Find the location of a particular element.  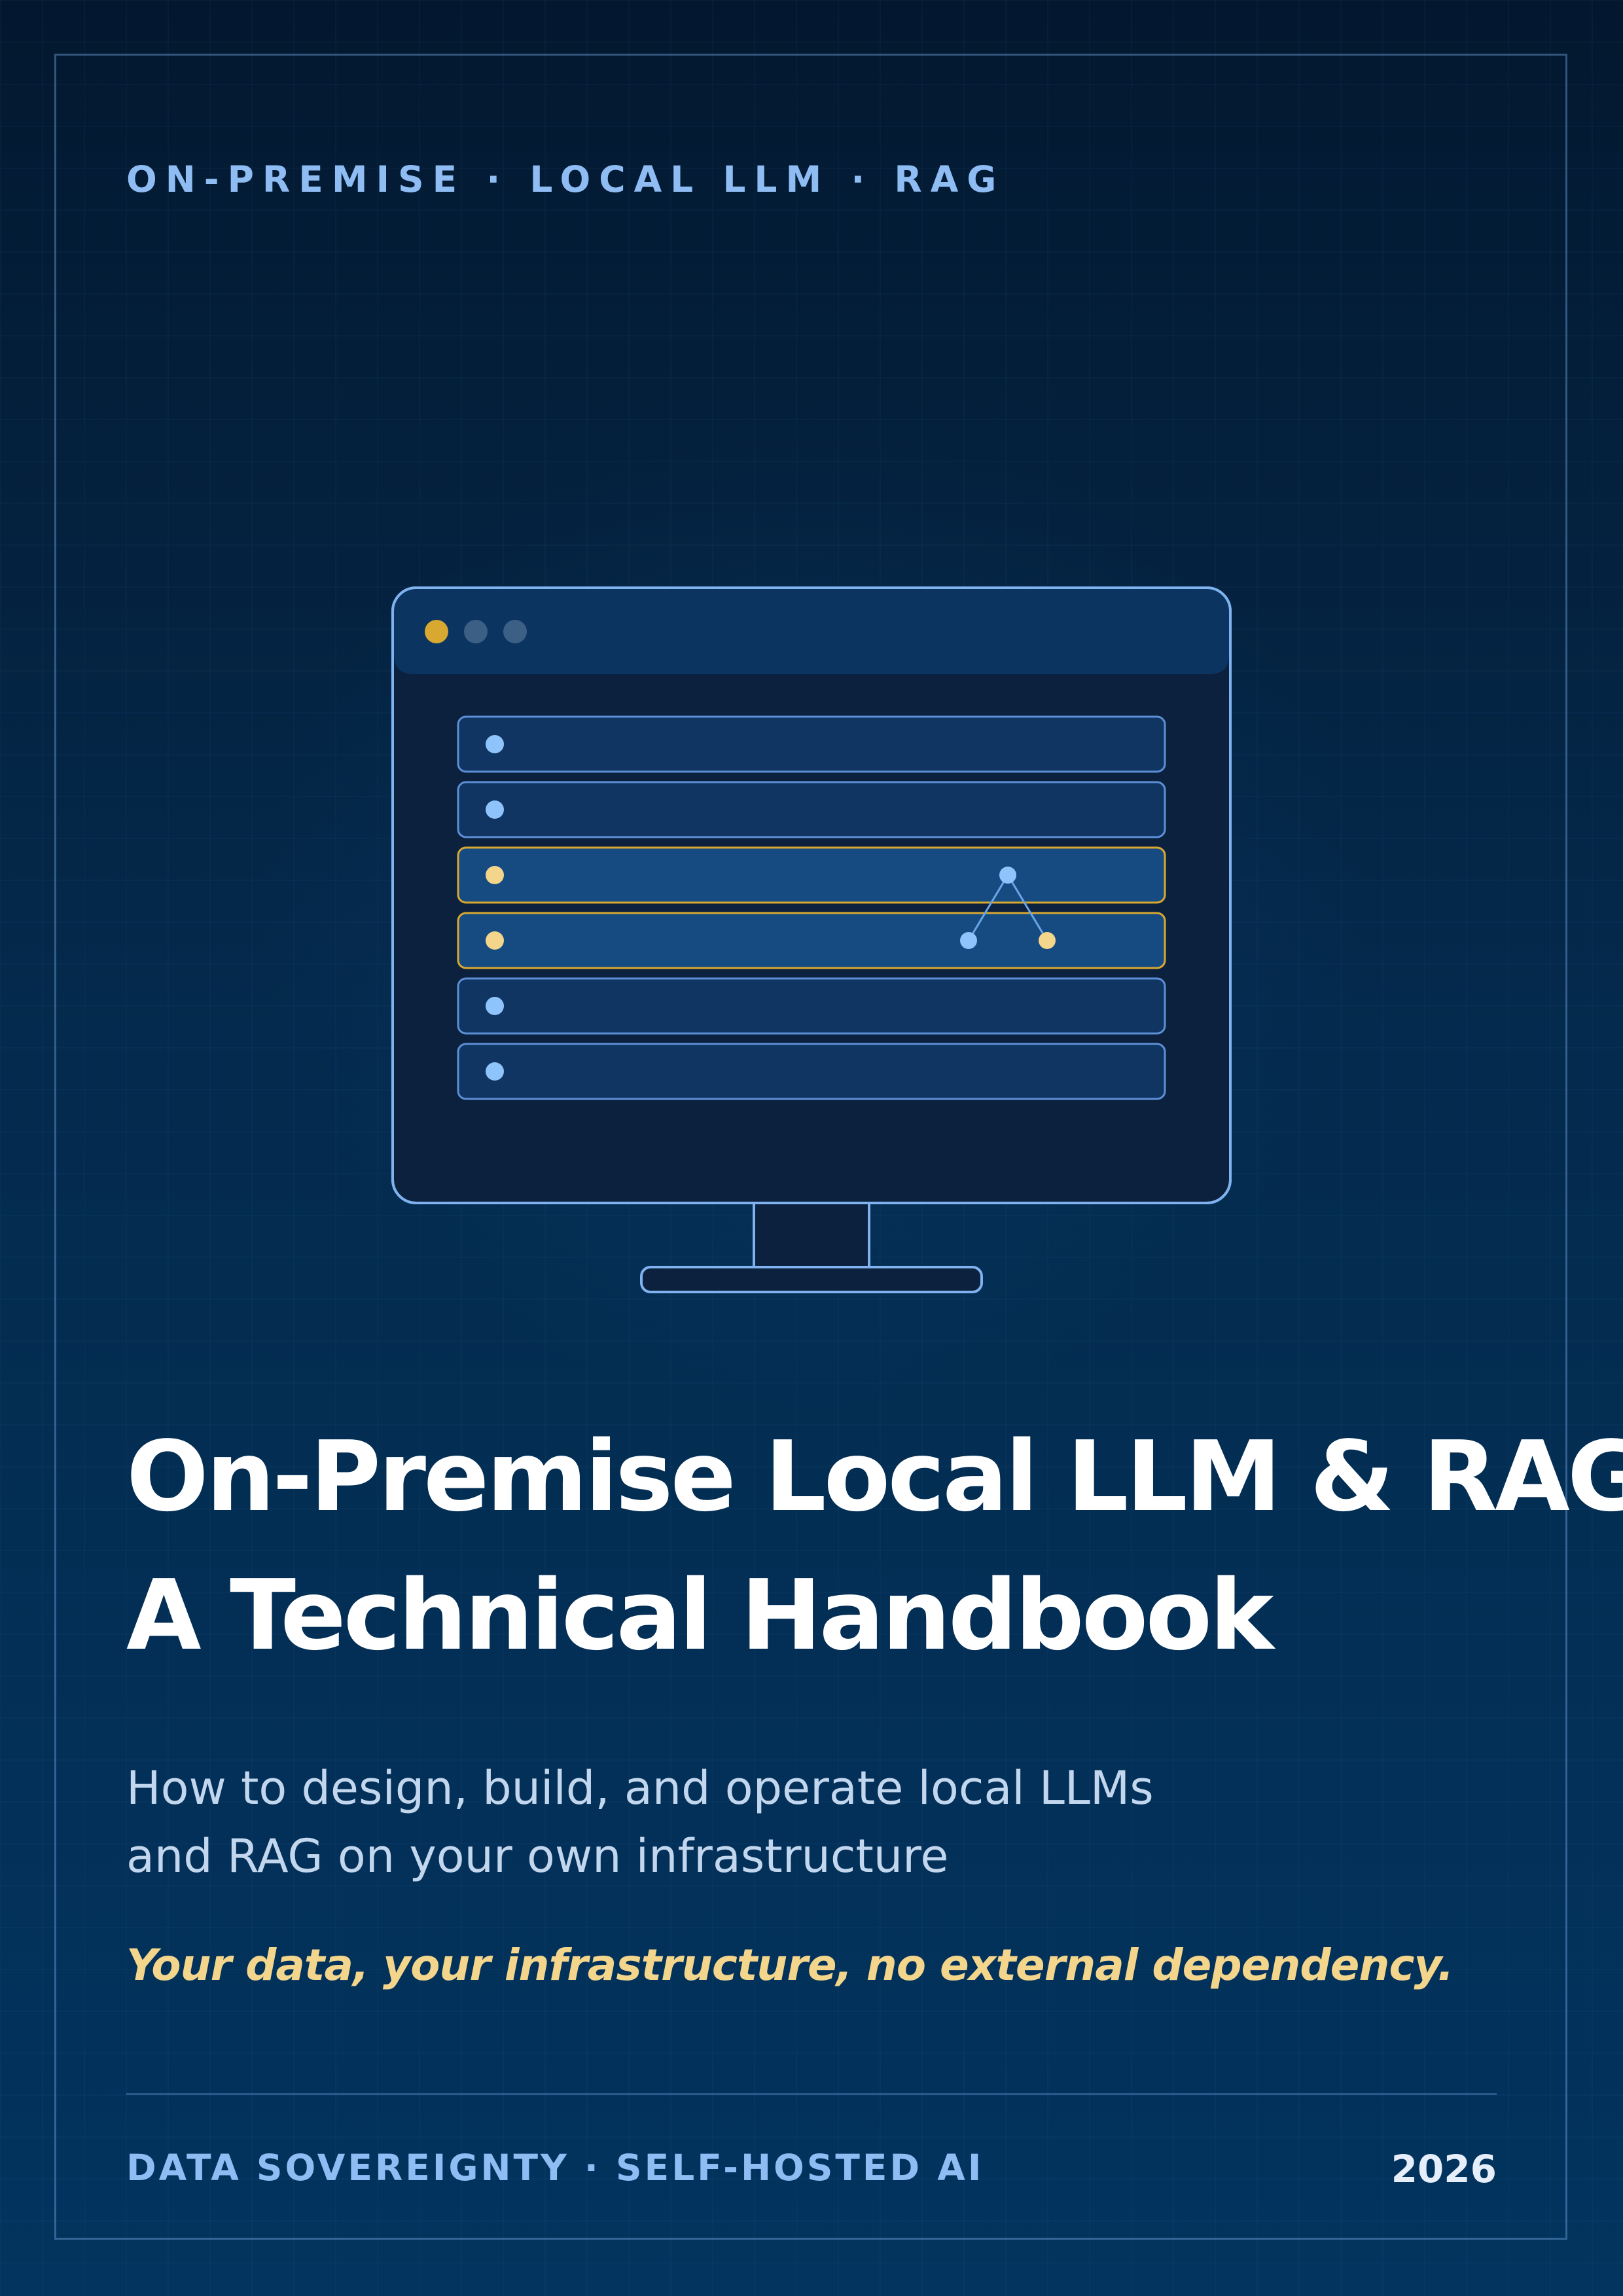

cover-subtitle-line2: and RAG on your own infrastructure is located at coordinates (537, 1856).